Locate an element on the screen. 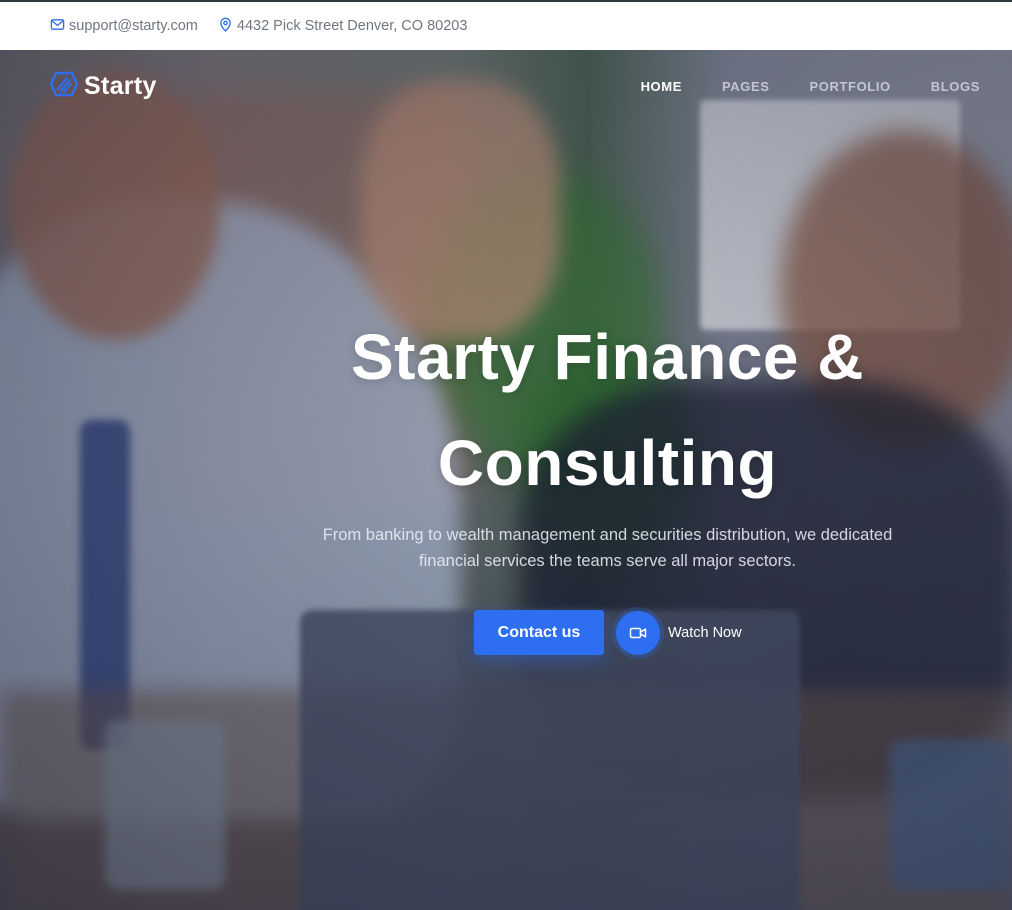 The height and width of the screenshot is (910, 1012). contact-email: support@starty.com is located at coordinates (124, 26).